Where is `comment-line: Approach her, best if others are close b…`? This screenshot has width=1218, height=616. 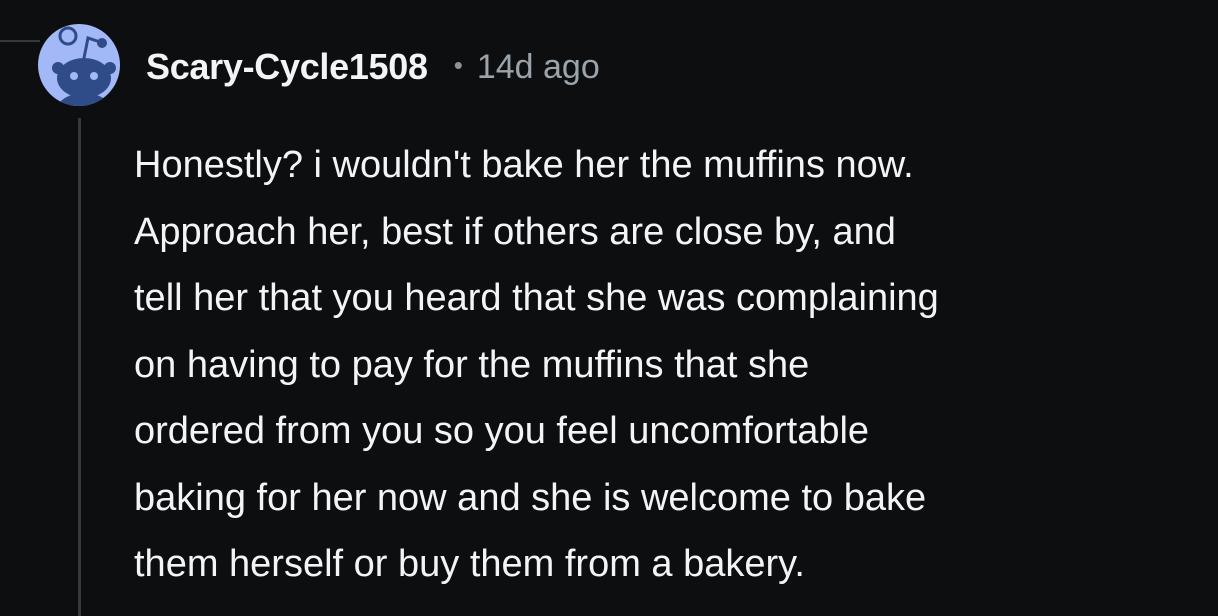 comment-line: Approach her, best if others are close b… is located at coordinates (515, 231).